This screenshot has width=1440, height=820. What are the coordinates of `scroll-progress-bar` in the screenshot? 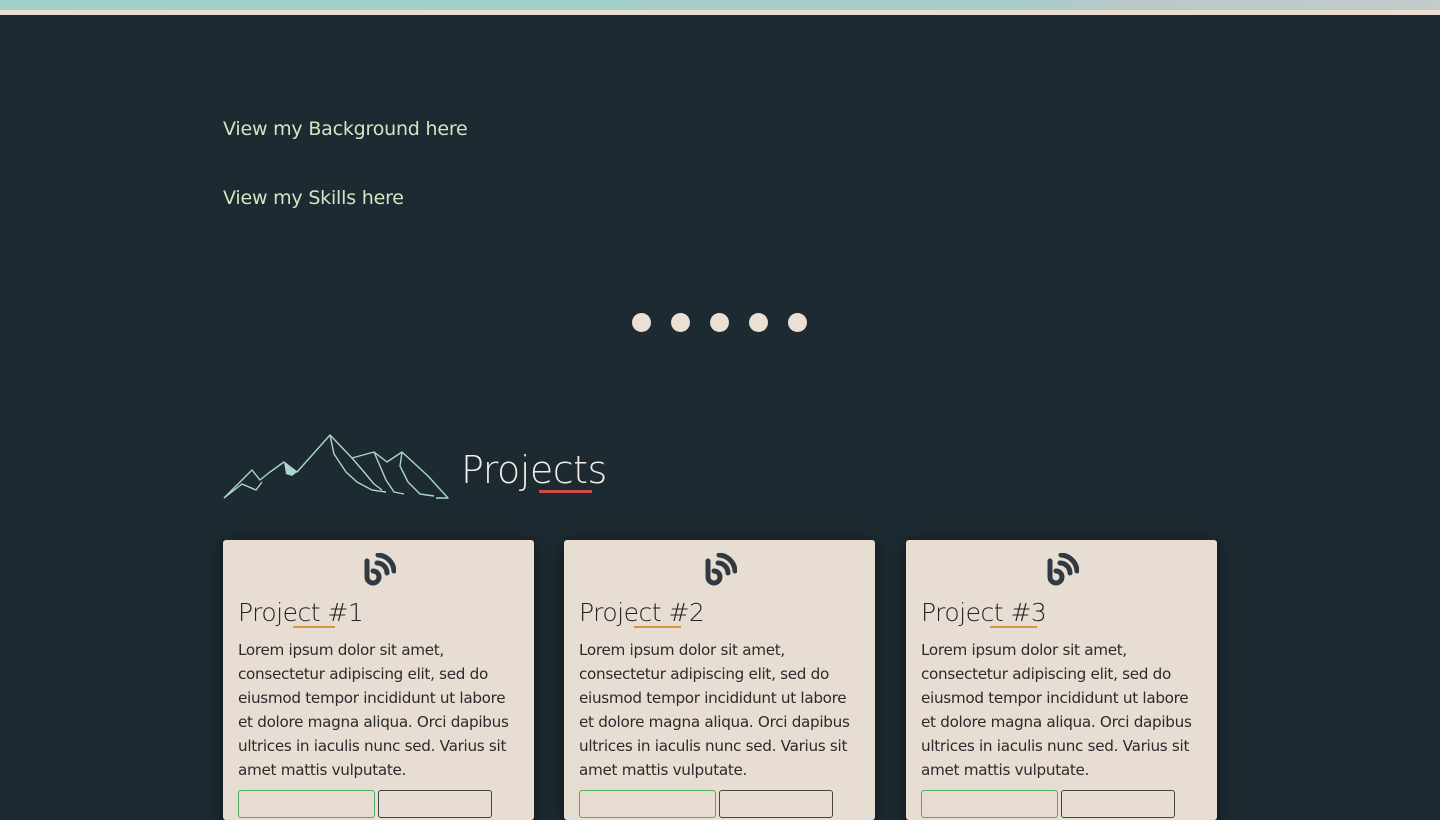 It's located at (720, 7).